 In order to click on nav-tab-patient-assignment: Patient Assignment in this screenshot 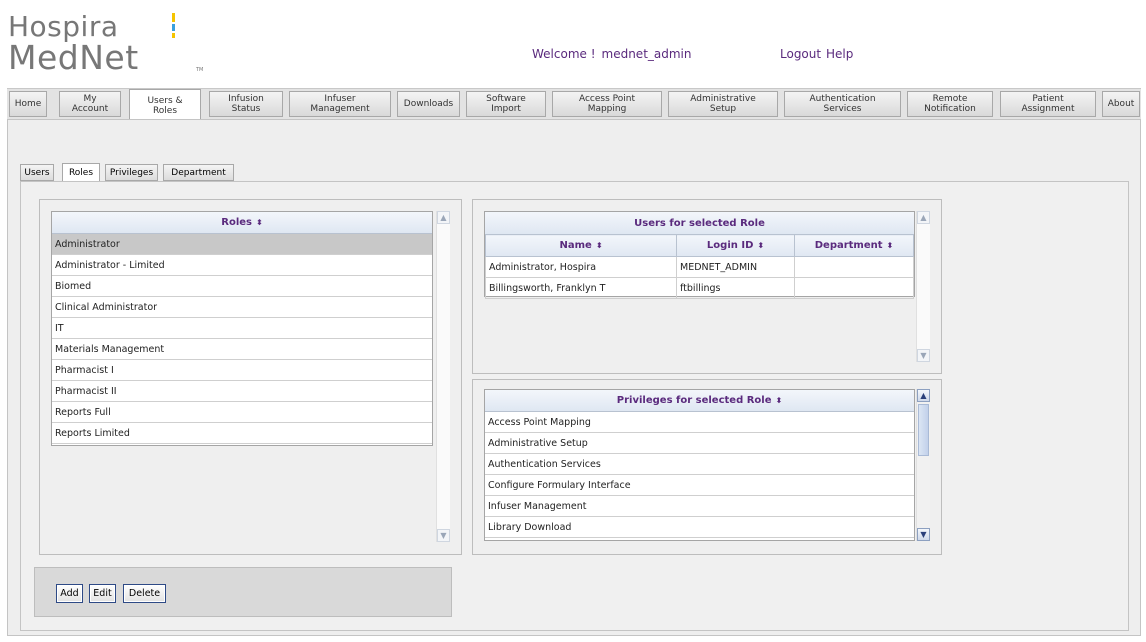, I will do `click(1048, 104)`.